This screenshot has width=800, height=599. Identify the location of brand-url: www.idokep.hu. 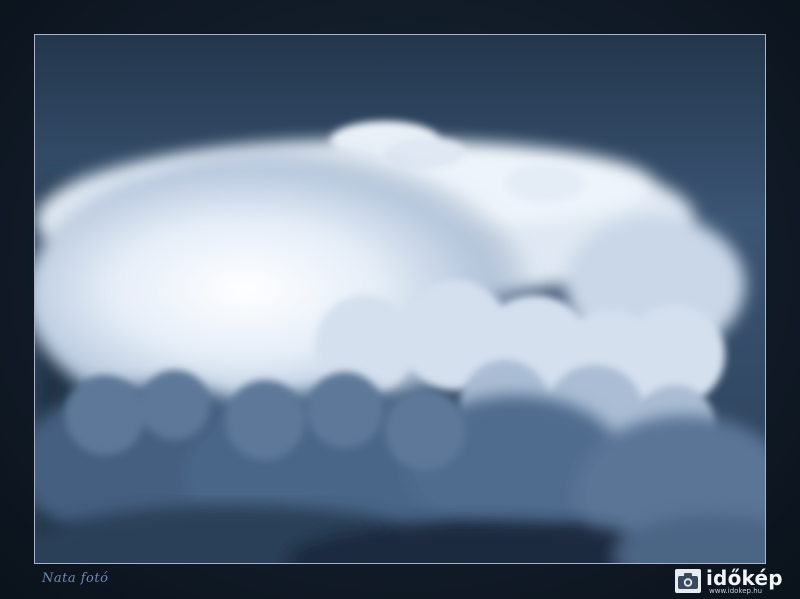
(736, 591).